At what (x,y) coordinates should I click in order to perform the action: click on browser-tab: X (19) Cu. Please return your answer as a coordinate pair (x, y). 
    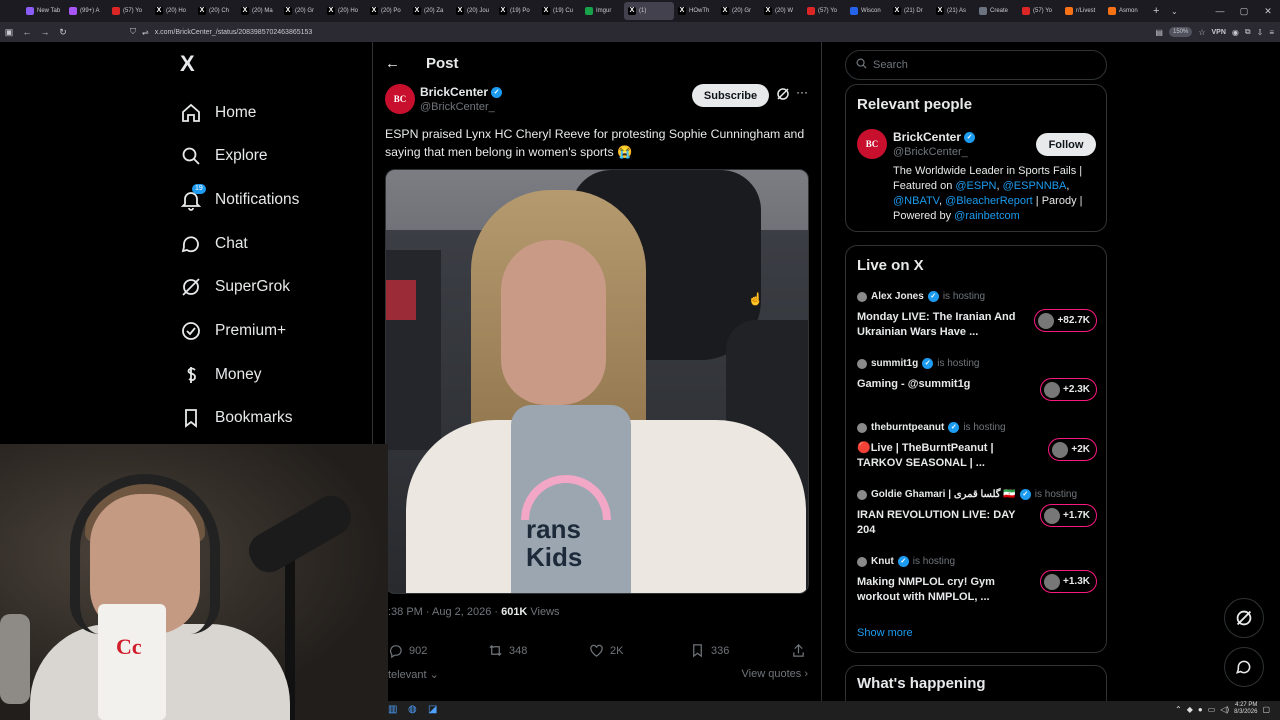
    Looking at the image, I should click on (559, 11).